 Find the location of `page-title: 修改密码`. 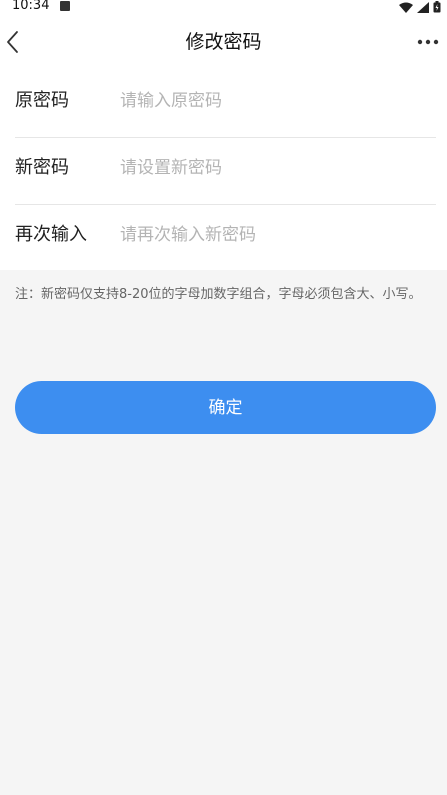

page-title: 修改密码 is located at coordinates (223, 42).